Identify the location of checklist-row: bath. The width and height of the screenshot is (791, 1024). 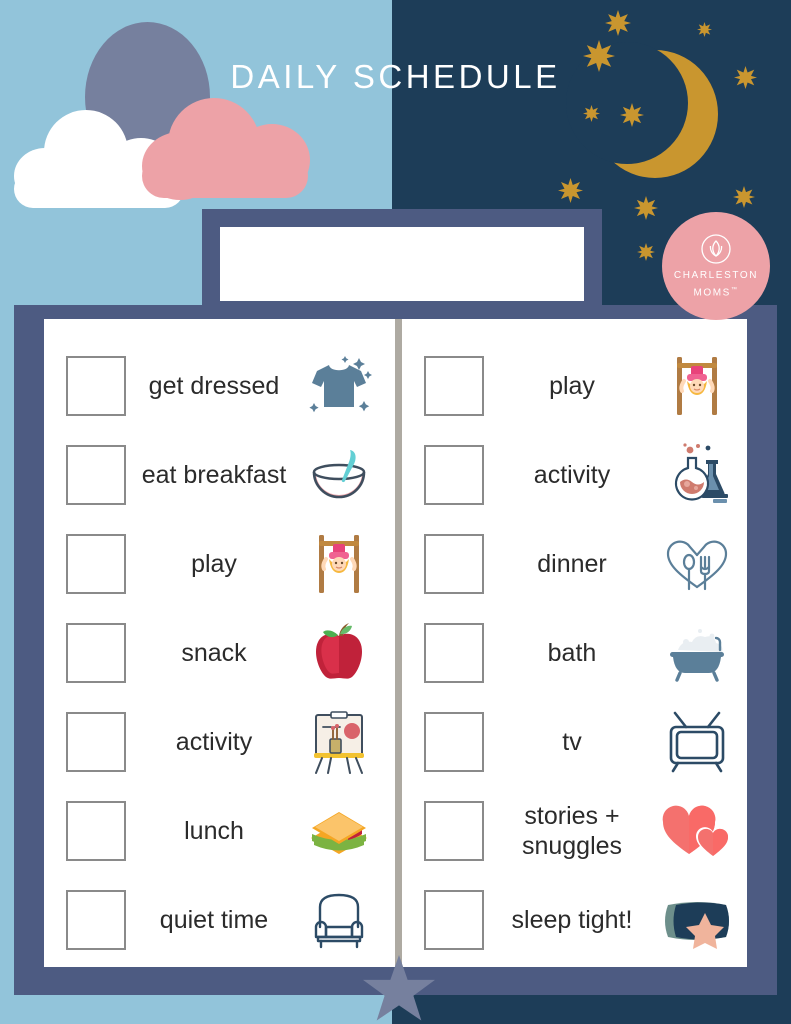
(576, 652).